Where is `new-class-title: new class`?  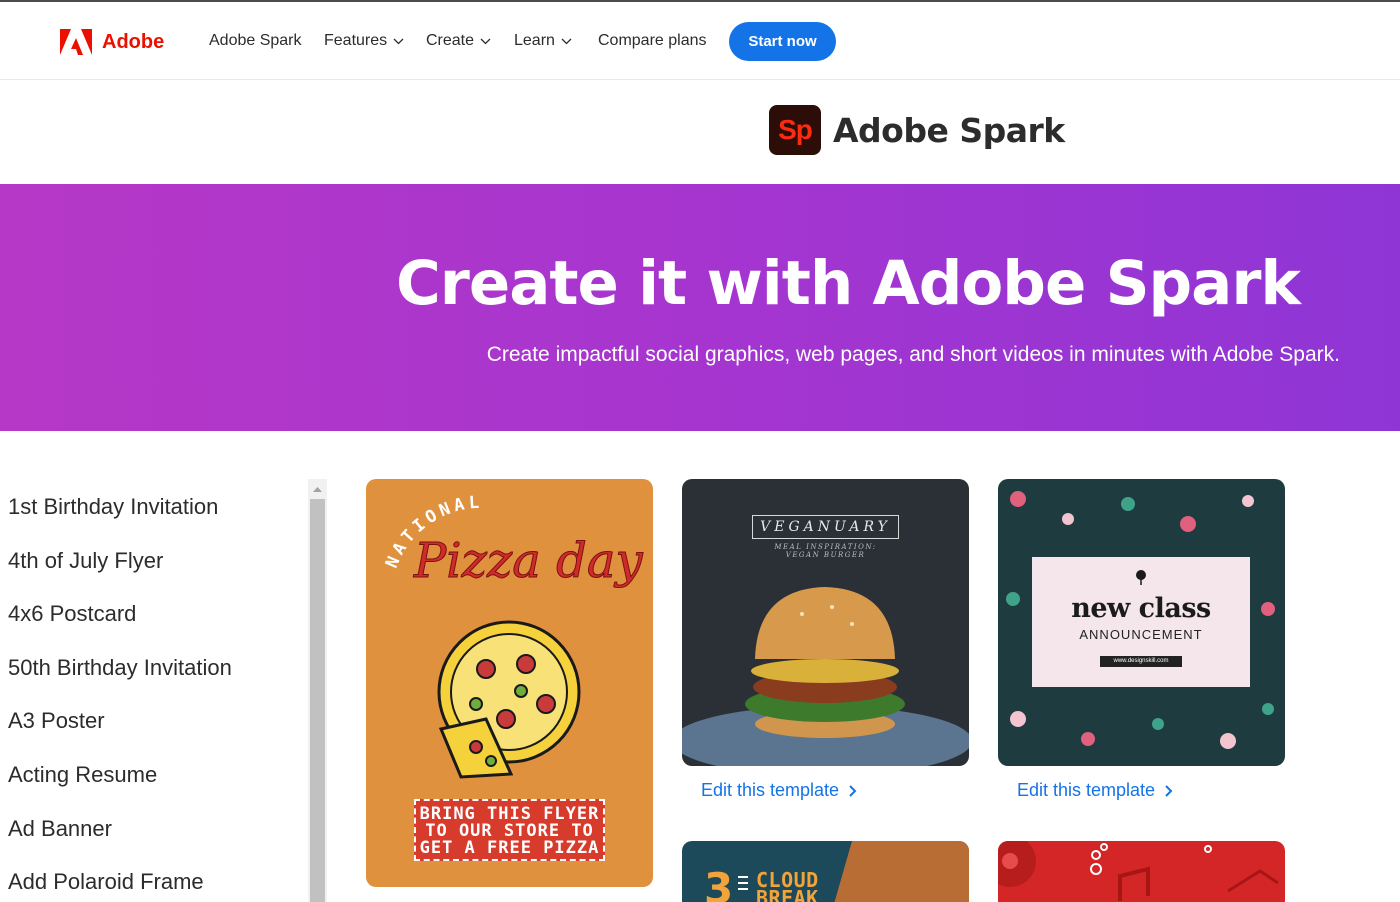 new-class-title: new class is located at coordinates (1141, 608).